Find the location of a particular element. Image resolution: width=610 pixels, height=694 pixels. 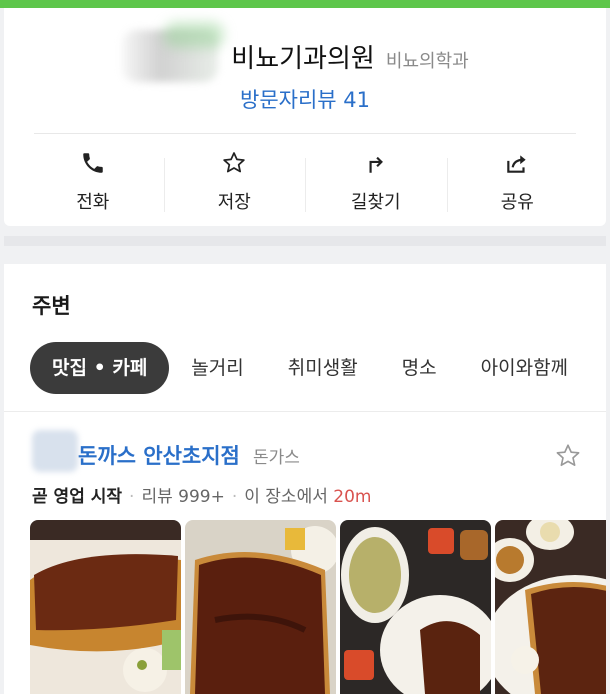

star-icon is located at coordinates (234, 162).